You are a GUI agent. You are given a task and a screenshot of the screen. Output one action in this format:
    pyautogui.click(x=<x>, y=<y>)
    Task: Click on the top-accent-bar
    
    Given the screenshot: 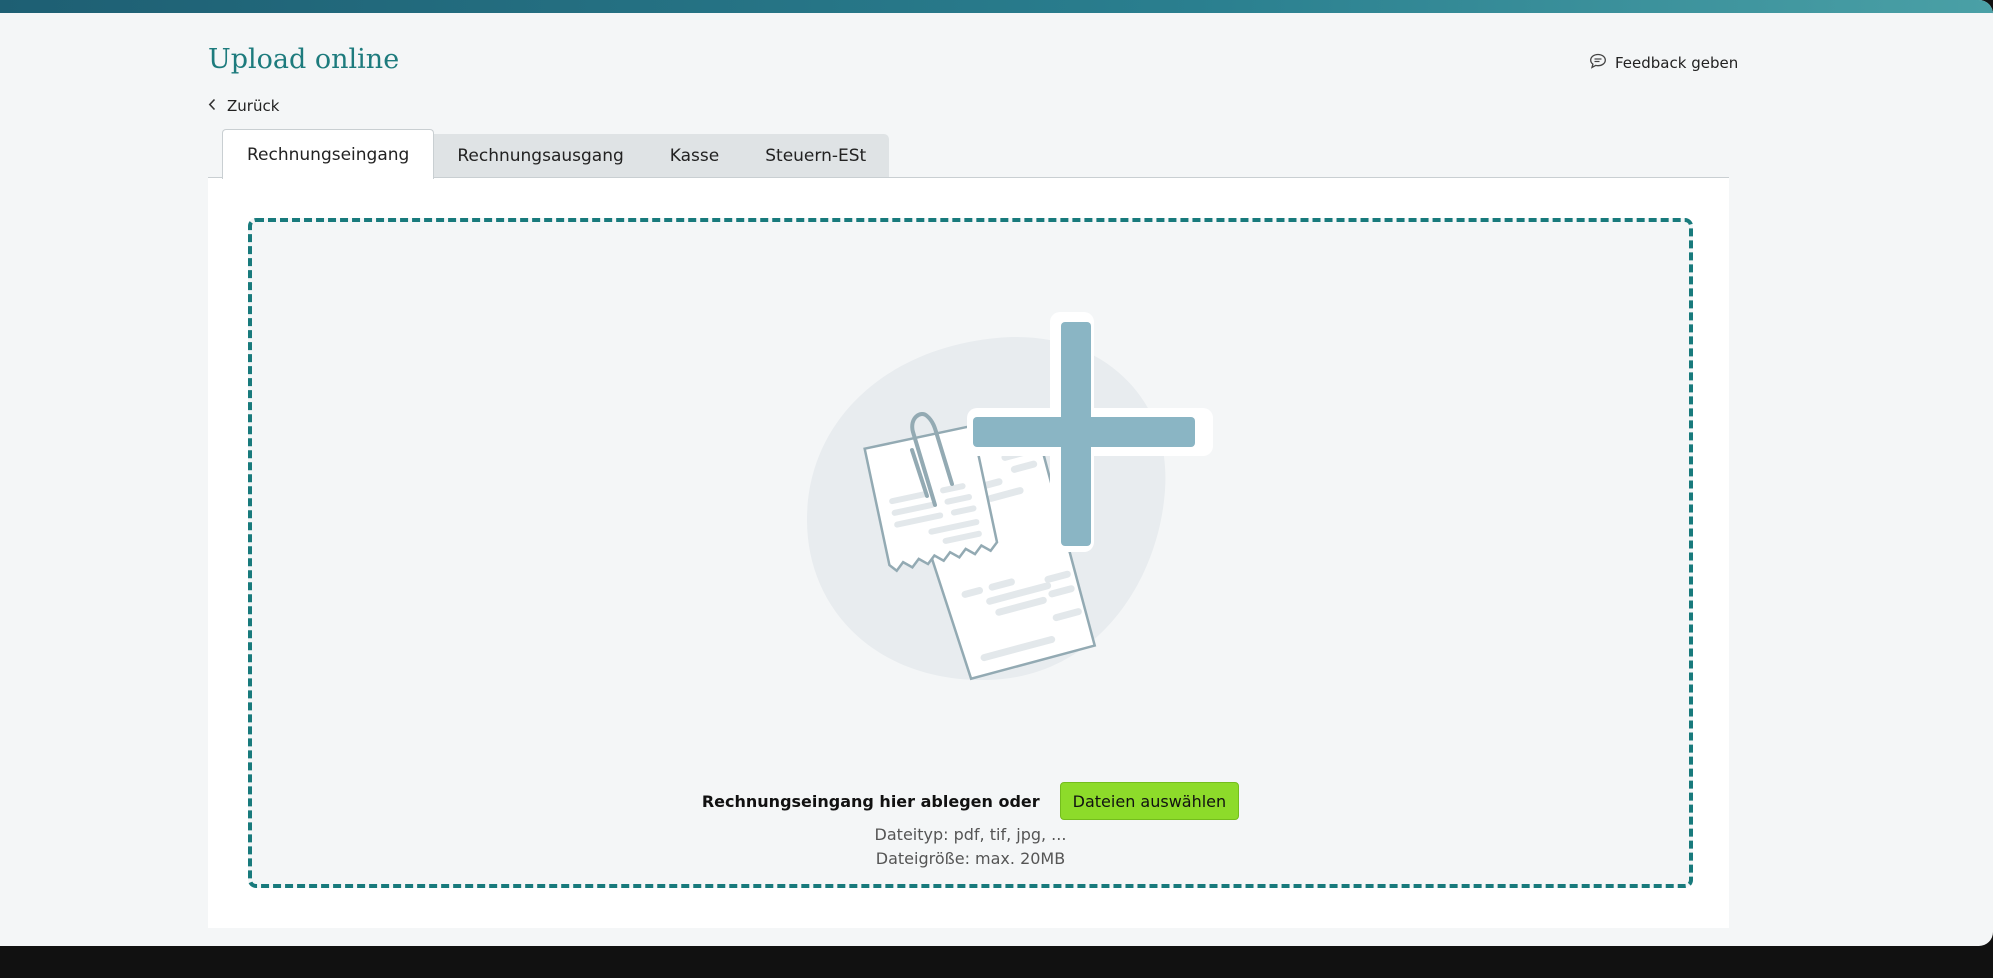 What is the action you would take?
    pyautogui.click(x=996, y=6)
    